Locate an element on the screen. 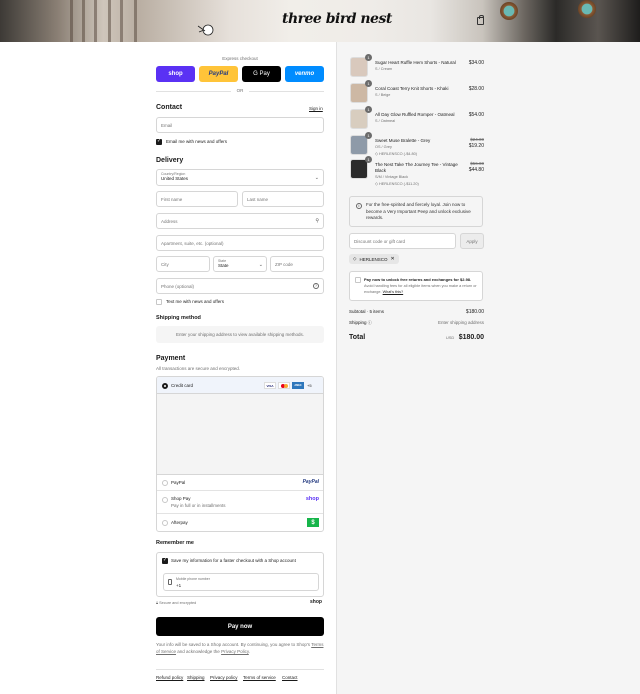  address-field: Address ⚲ is located at coordinates (240, 221).